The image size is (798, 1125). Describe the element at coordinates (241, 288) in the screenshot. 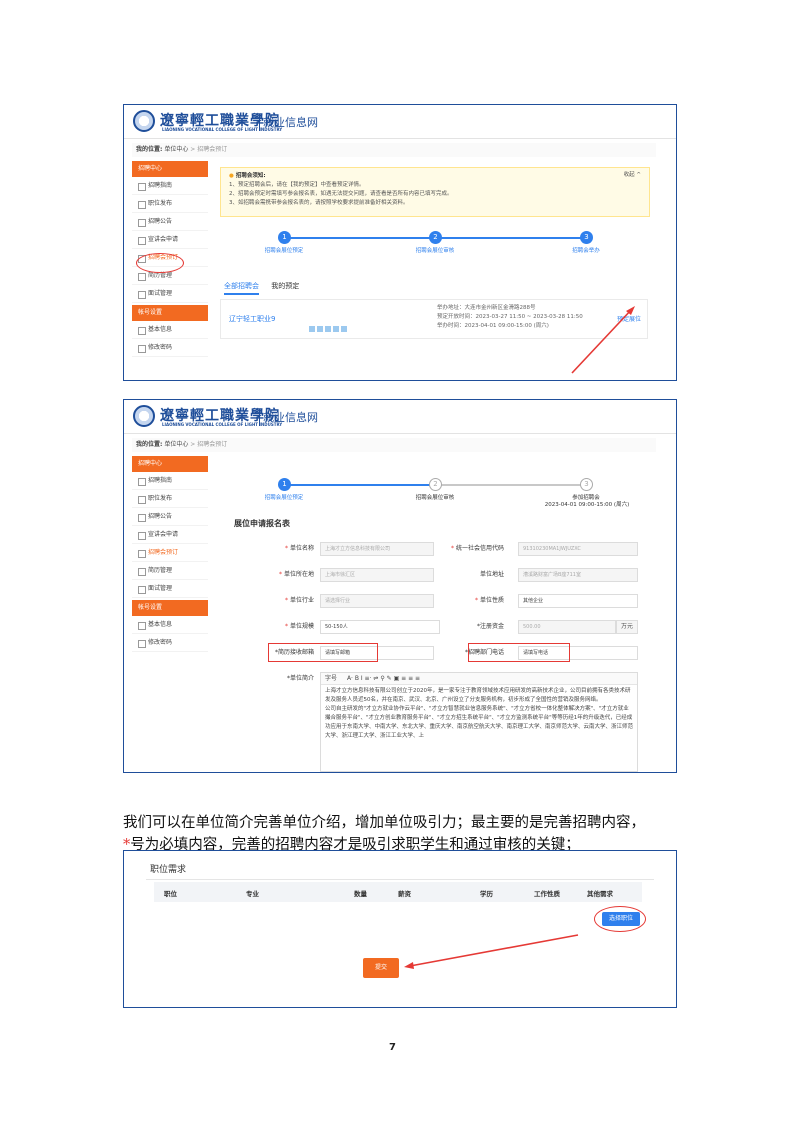

I see `tab-all-fairs: 全部招聘会` at that location.